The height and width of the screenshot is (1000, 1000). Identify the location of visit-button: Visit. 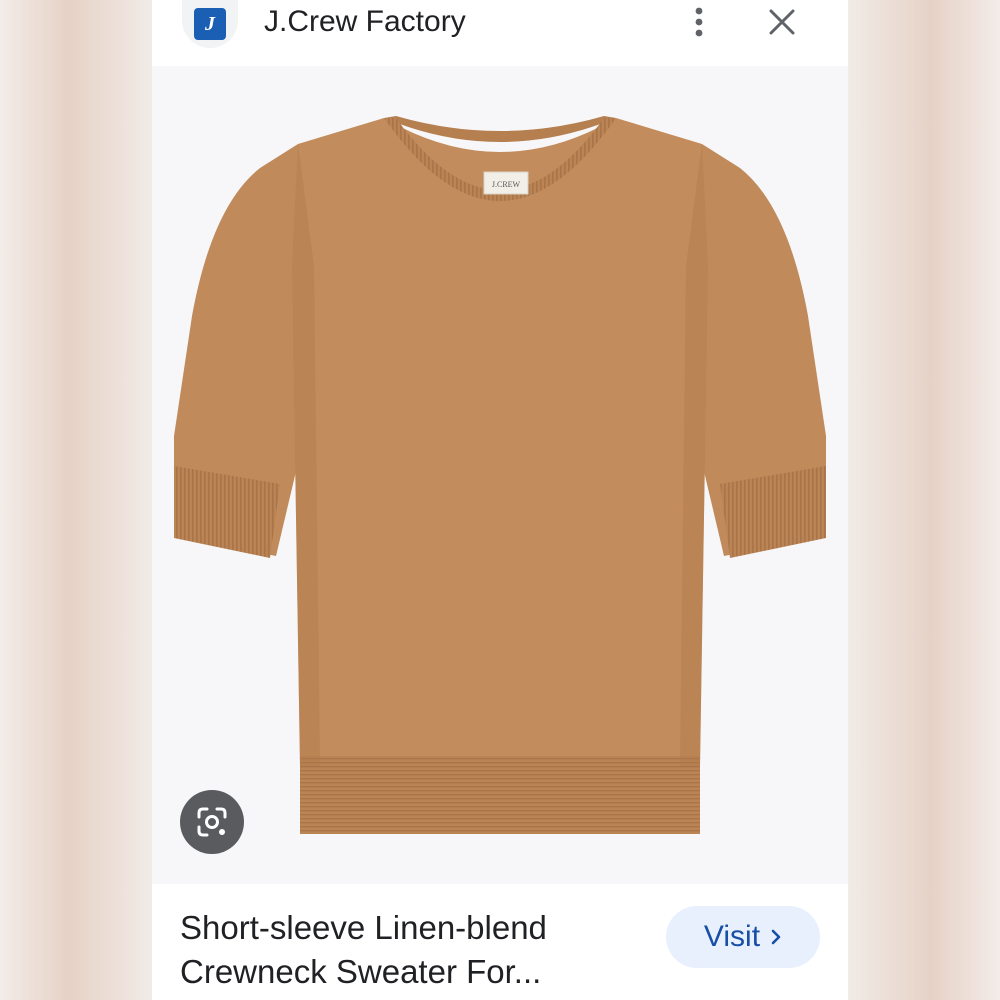
(743, 937).